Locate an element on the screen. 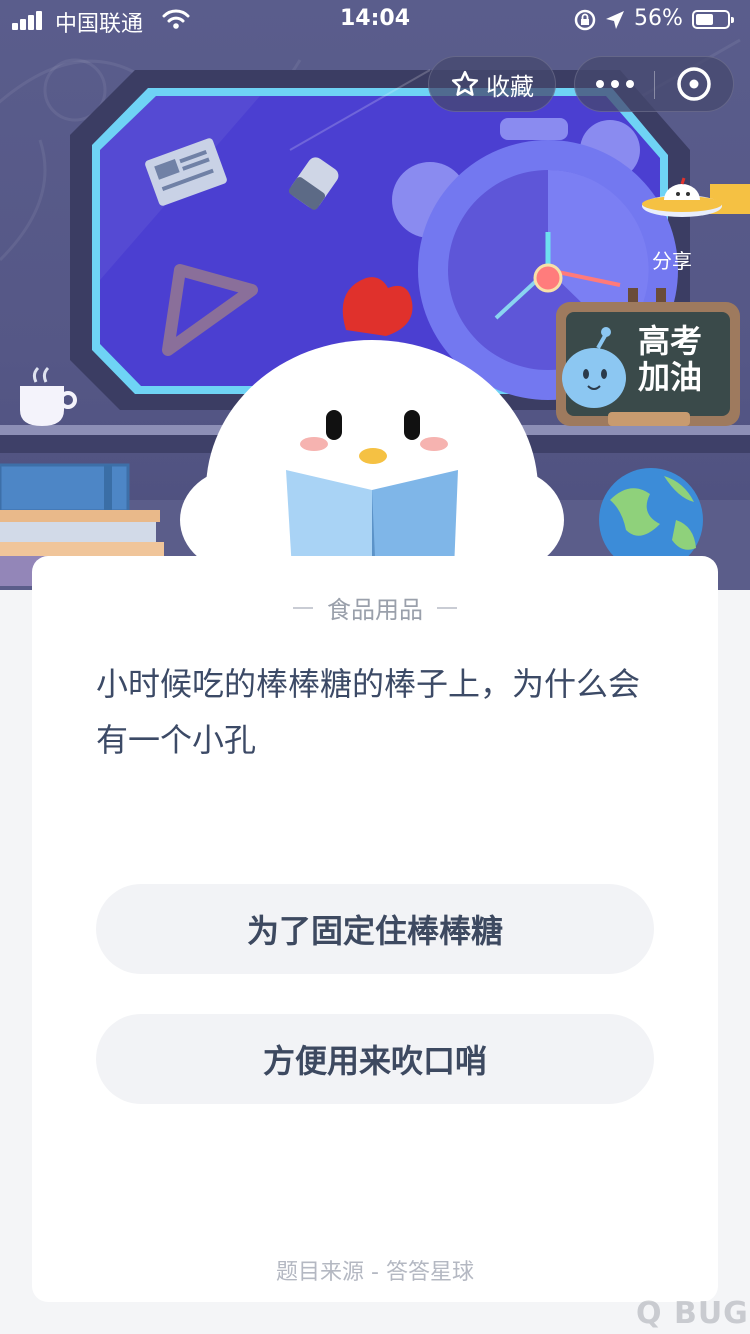  board-text-line2: 加油 is located at coordinates (670, 377).